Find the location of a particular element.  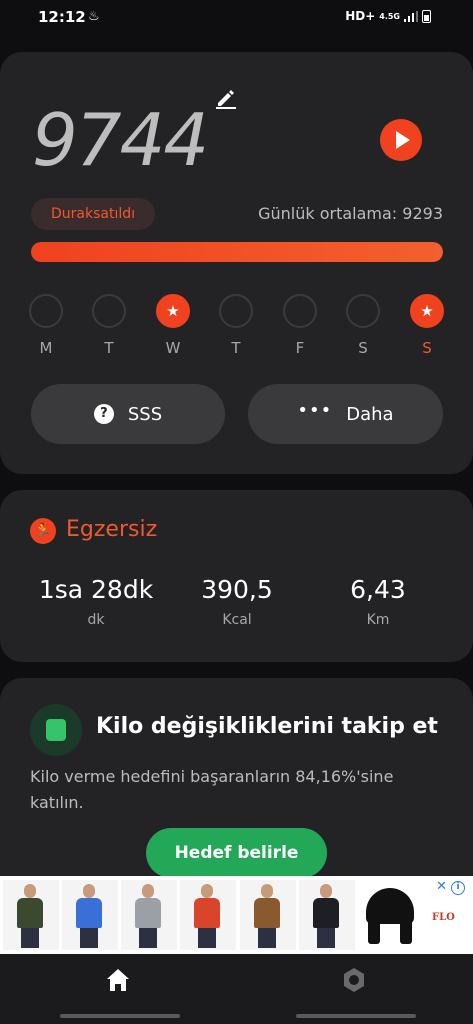

hat-flap-left is located at coordinates (374, 932).